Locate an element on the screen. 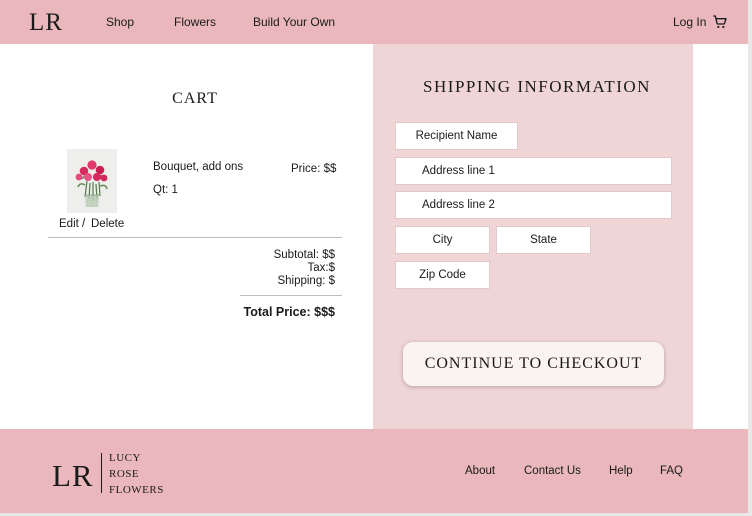 This screenshot has width=752, height=516. scrollbar-edge is located at coordinates (750, 258).